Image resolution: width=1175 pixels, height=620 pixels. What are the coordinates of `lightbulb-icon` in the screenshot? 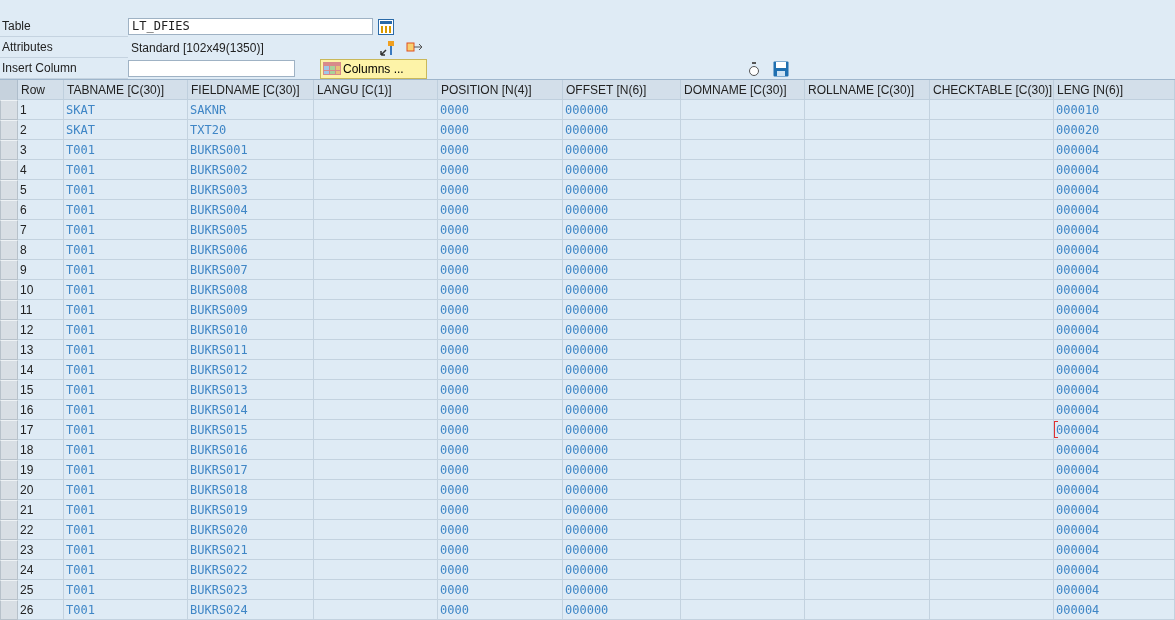 It's located at (754, 68).